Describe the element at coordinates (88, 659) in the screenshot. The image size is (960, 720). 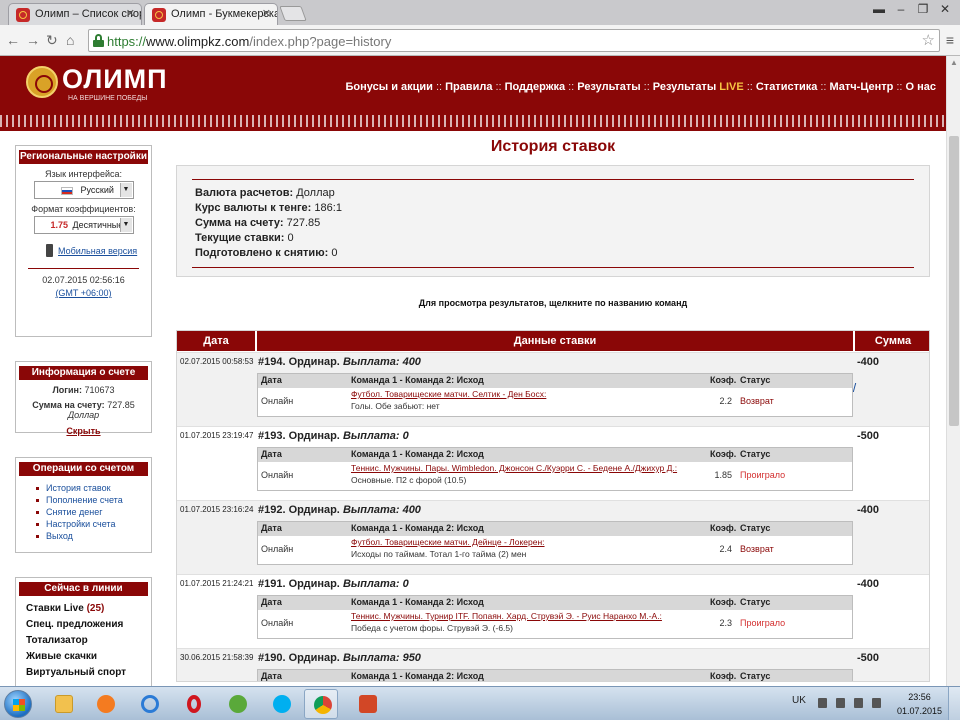
I see `in-line-horse-racing: Живые скачки` at that location.